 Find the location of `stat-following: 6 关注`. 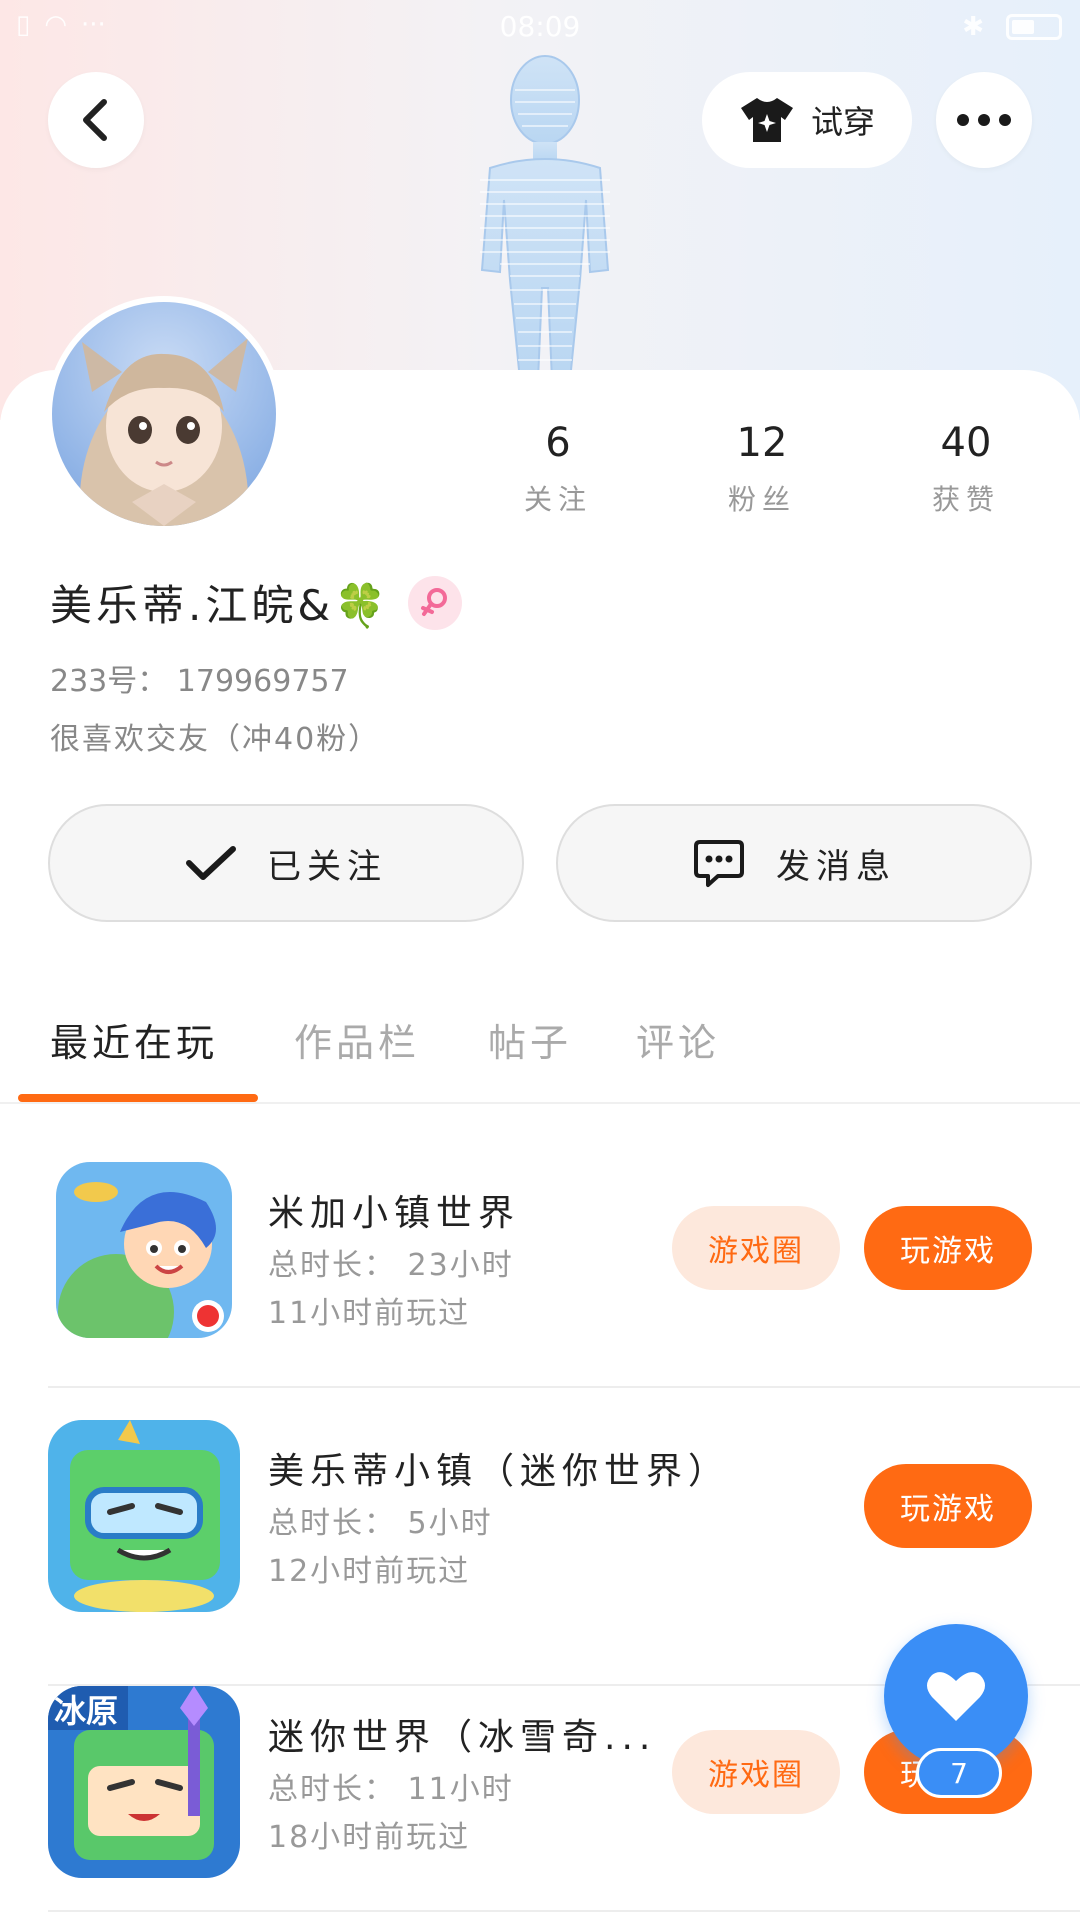

stat-following: 6 关注 is located at coordinates (558, 469).